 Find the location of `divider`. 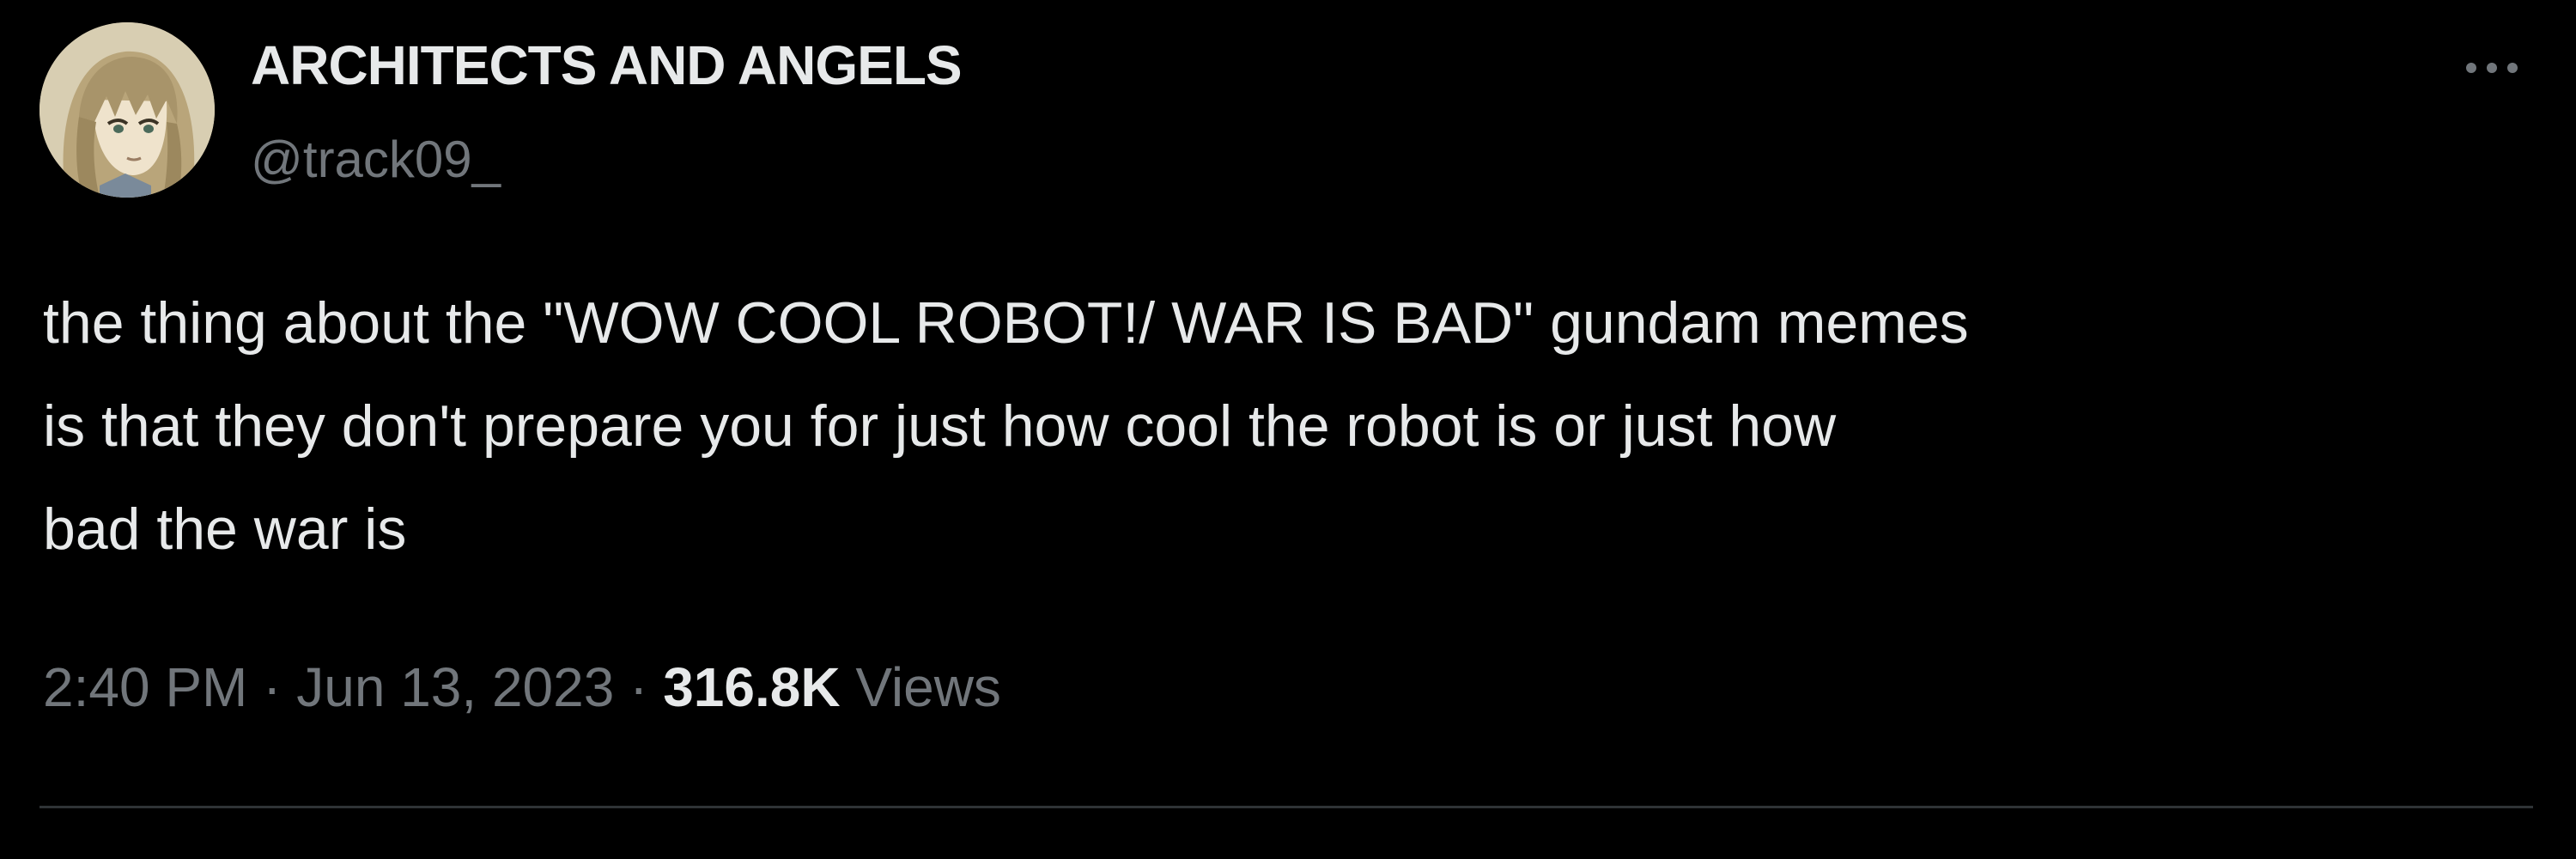

divider is located at coordinates (1286, 807).